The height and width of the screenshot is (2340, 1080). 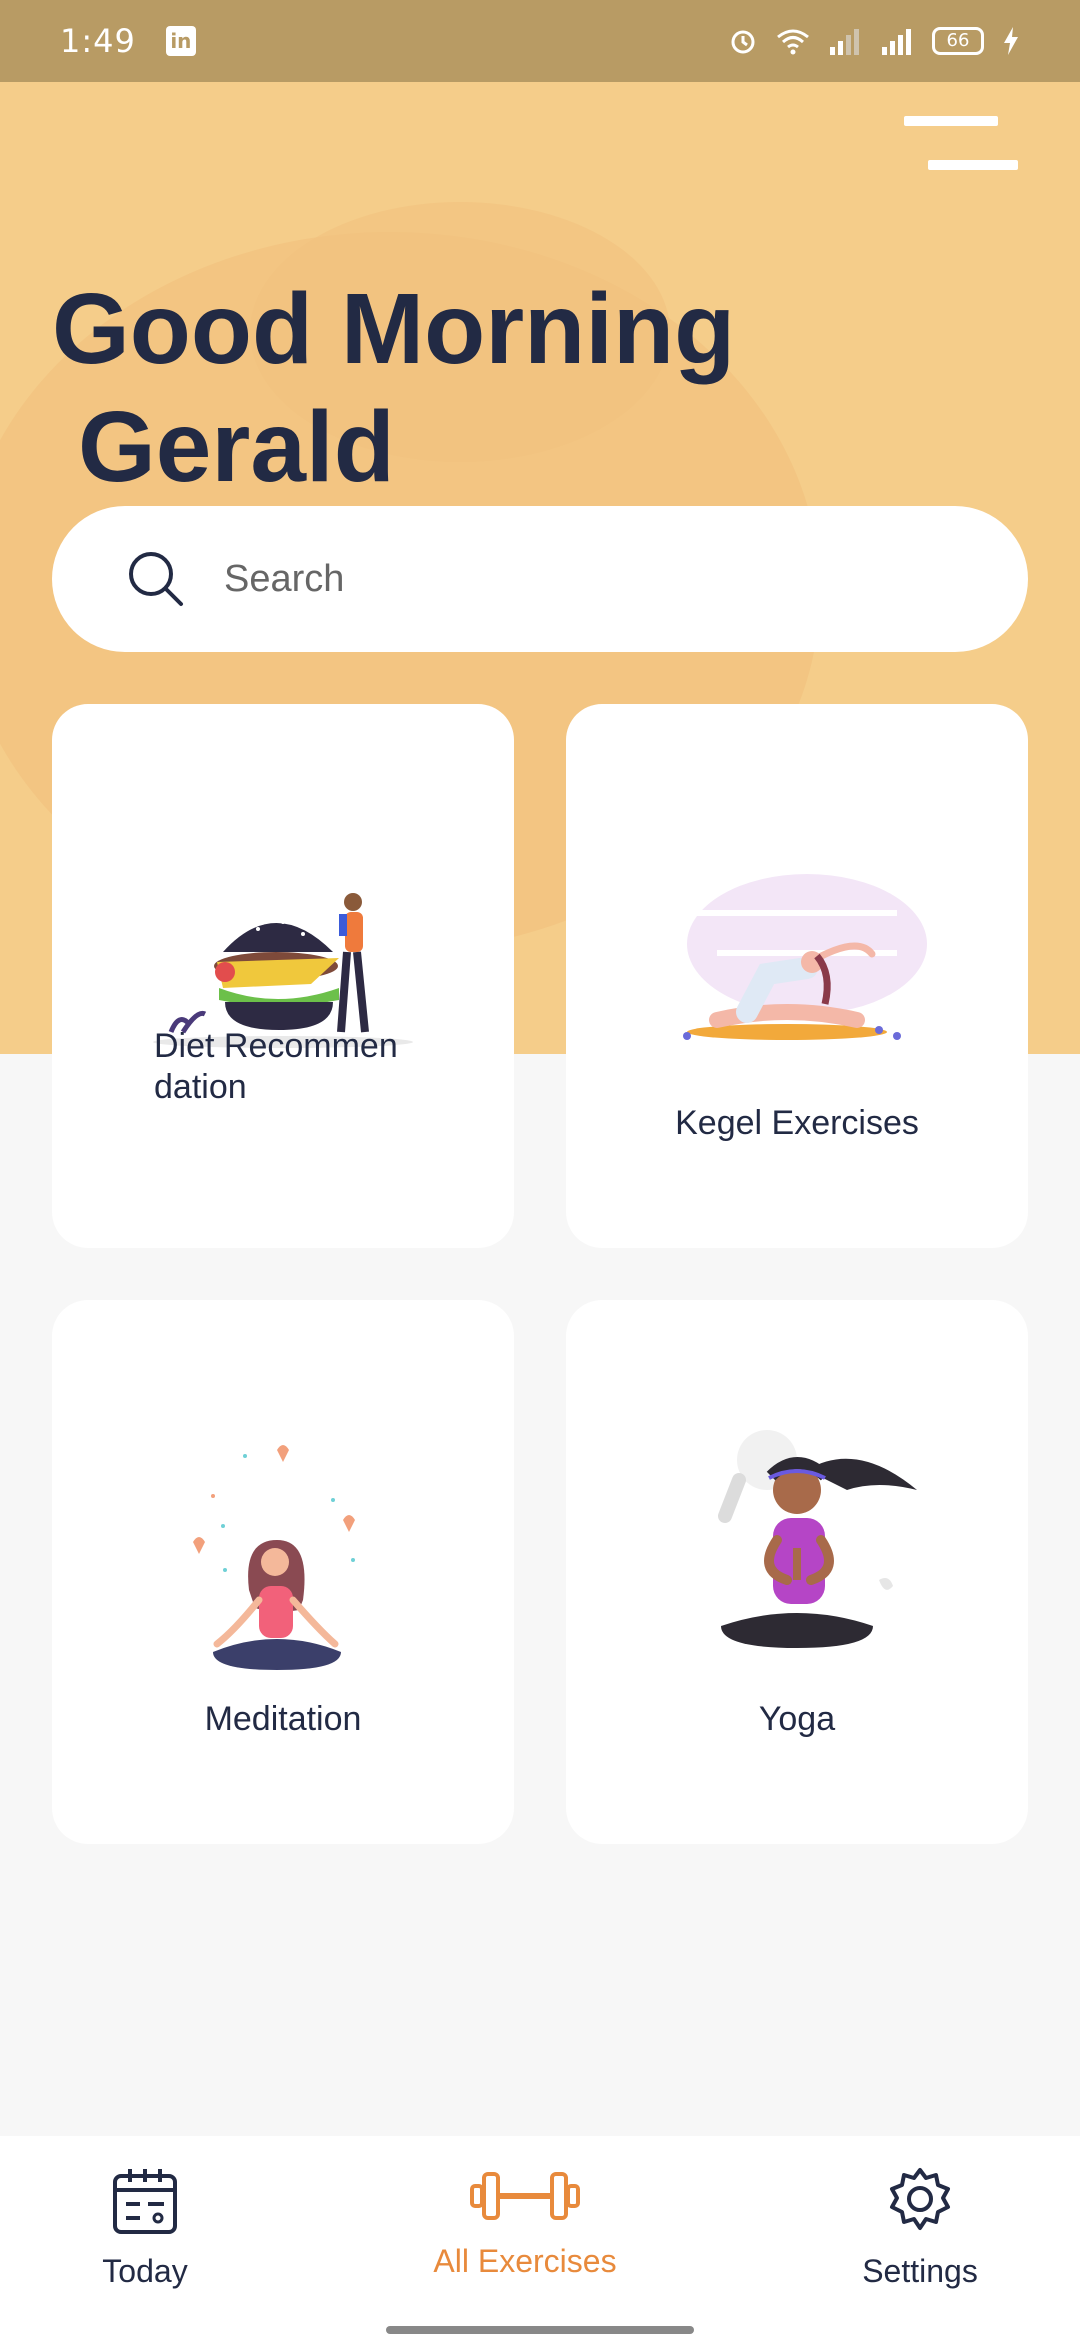 What do you see at coordinates (236, 447) in the screenshot?
I see `greeting-name: Gerald` at bounding box center [236, 447].